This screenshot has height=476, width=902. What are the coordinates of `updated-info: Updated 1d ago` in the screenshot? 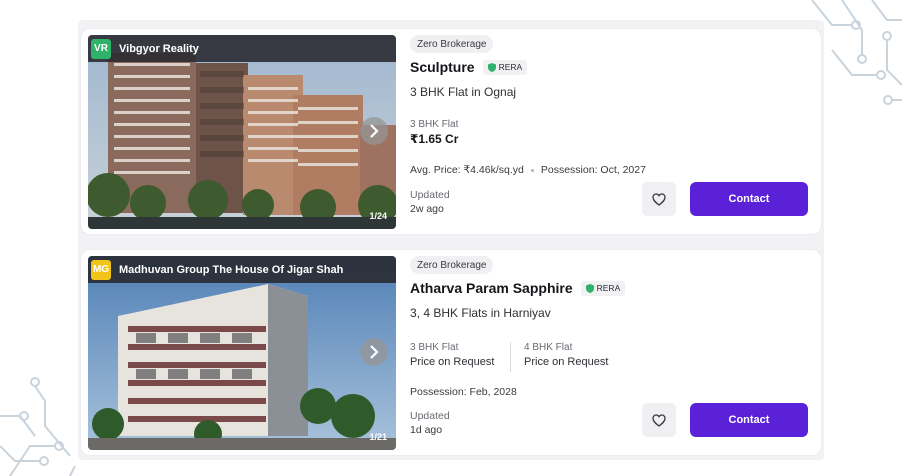 It's located at (430, 423).